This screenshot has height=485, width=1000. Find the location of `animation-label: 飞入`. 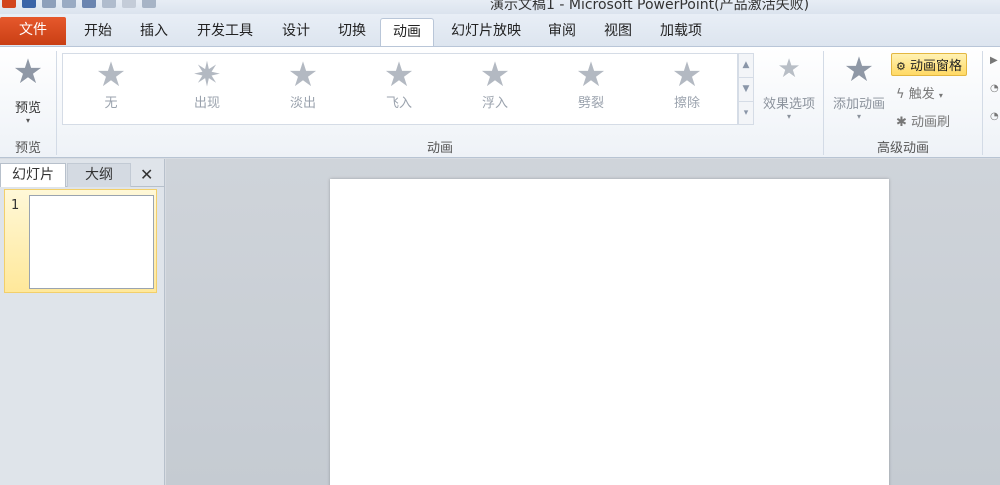

animation-label: 飞入 is located at coordinates (398, 103).